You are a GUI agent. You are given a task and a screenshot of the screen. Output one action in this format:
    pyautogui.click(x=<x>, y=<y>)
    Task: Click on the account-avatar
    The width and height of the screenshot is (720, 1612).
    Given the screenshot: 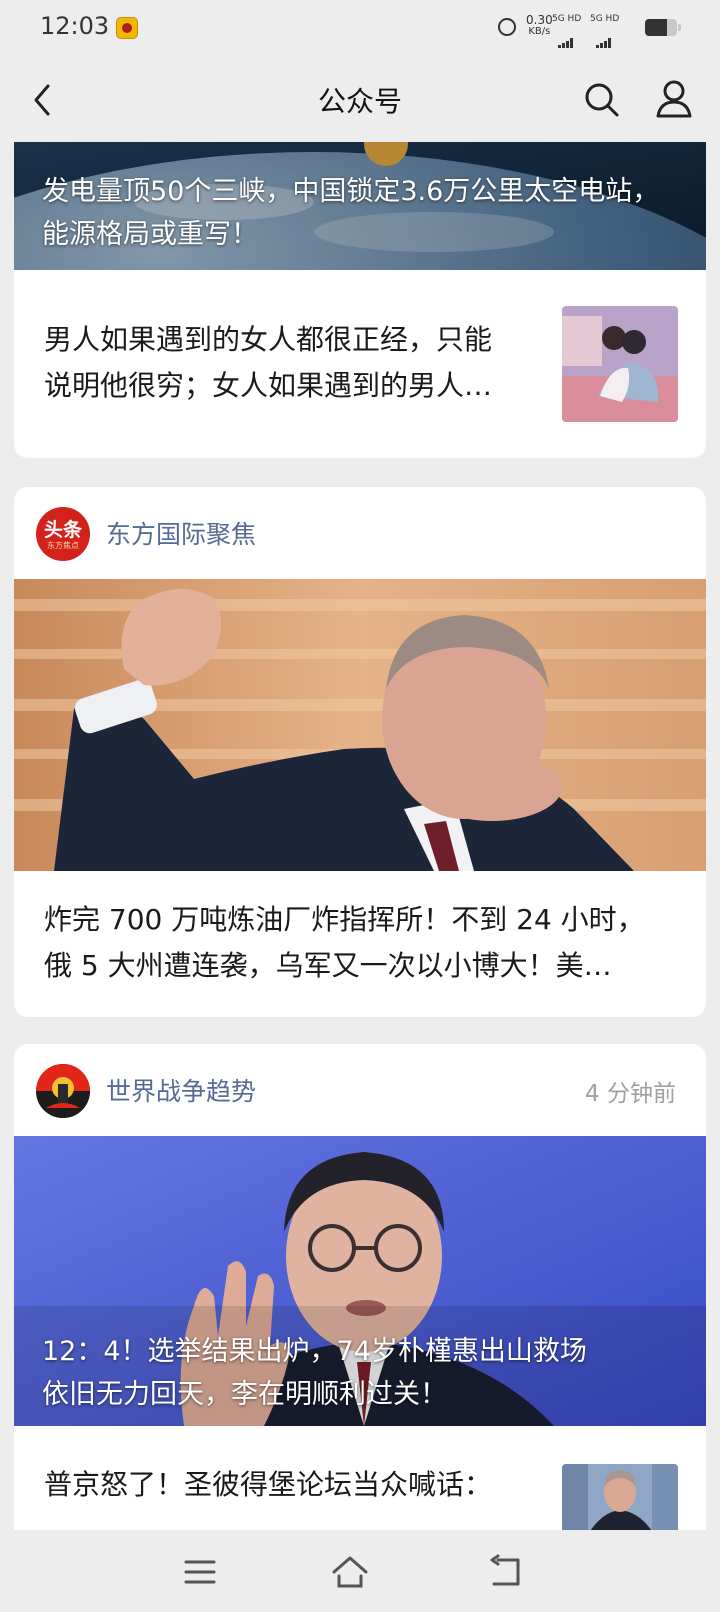 What is the action you would take?
    pyautogui.click(x=63, y=1091)
    